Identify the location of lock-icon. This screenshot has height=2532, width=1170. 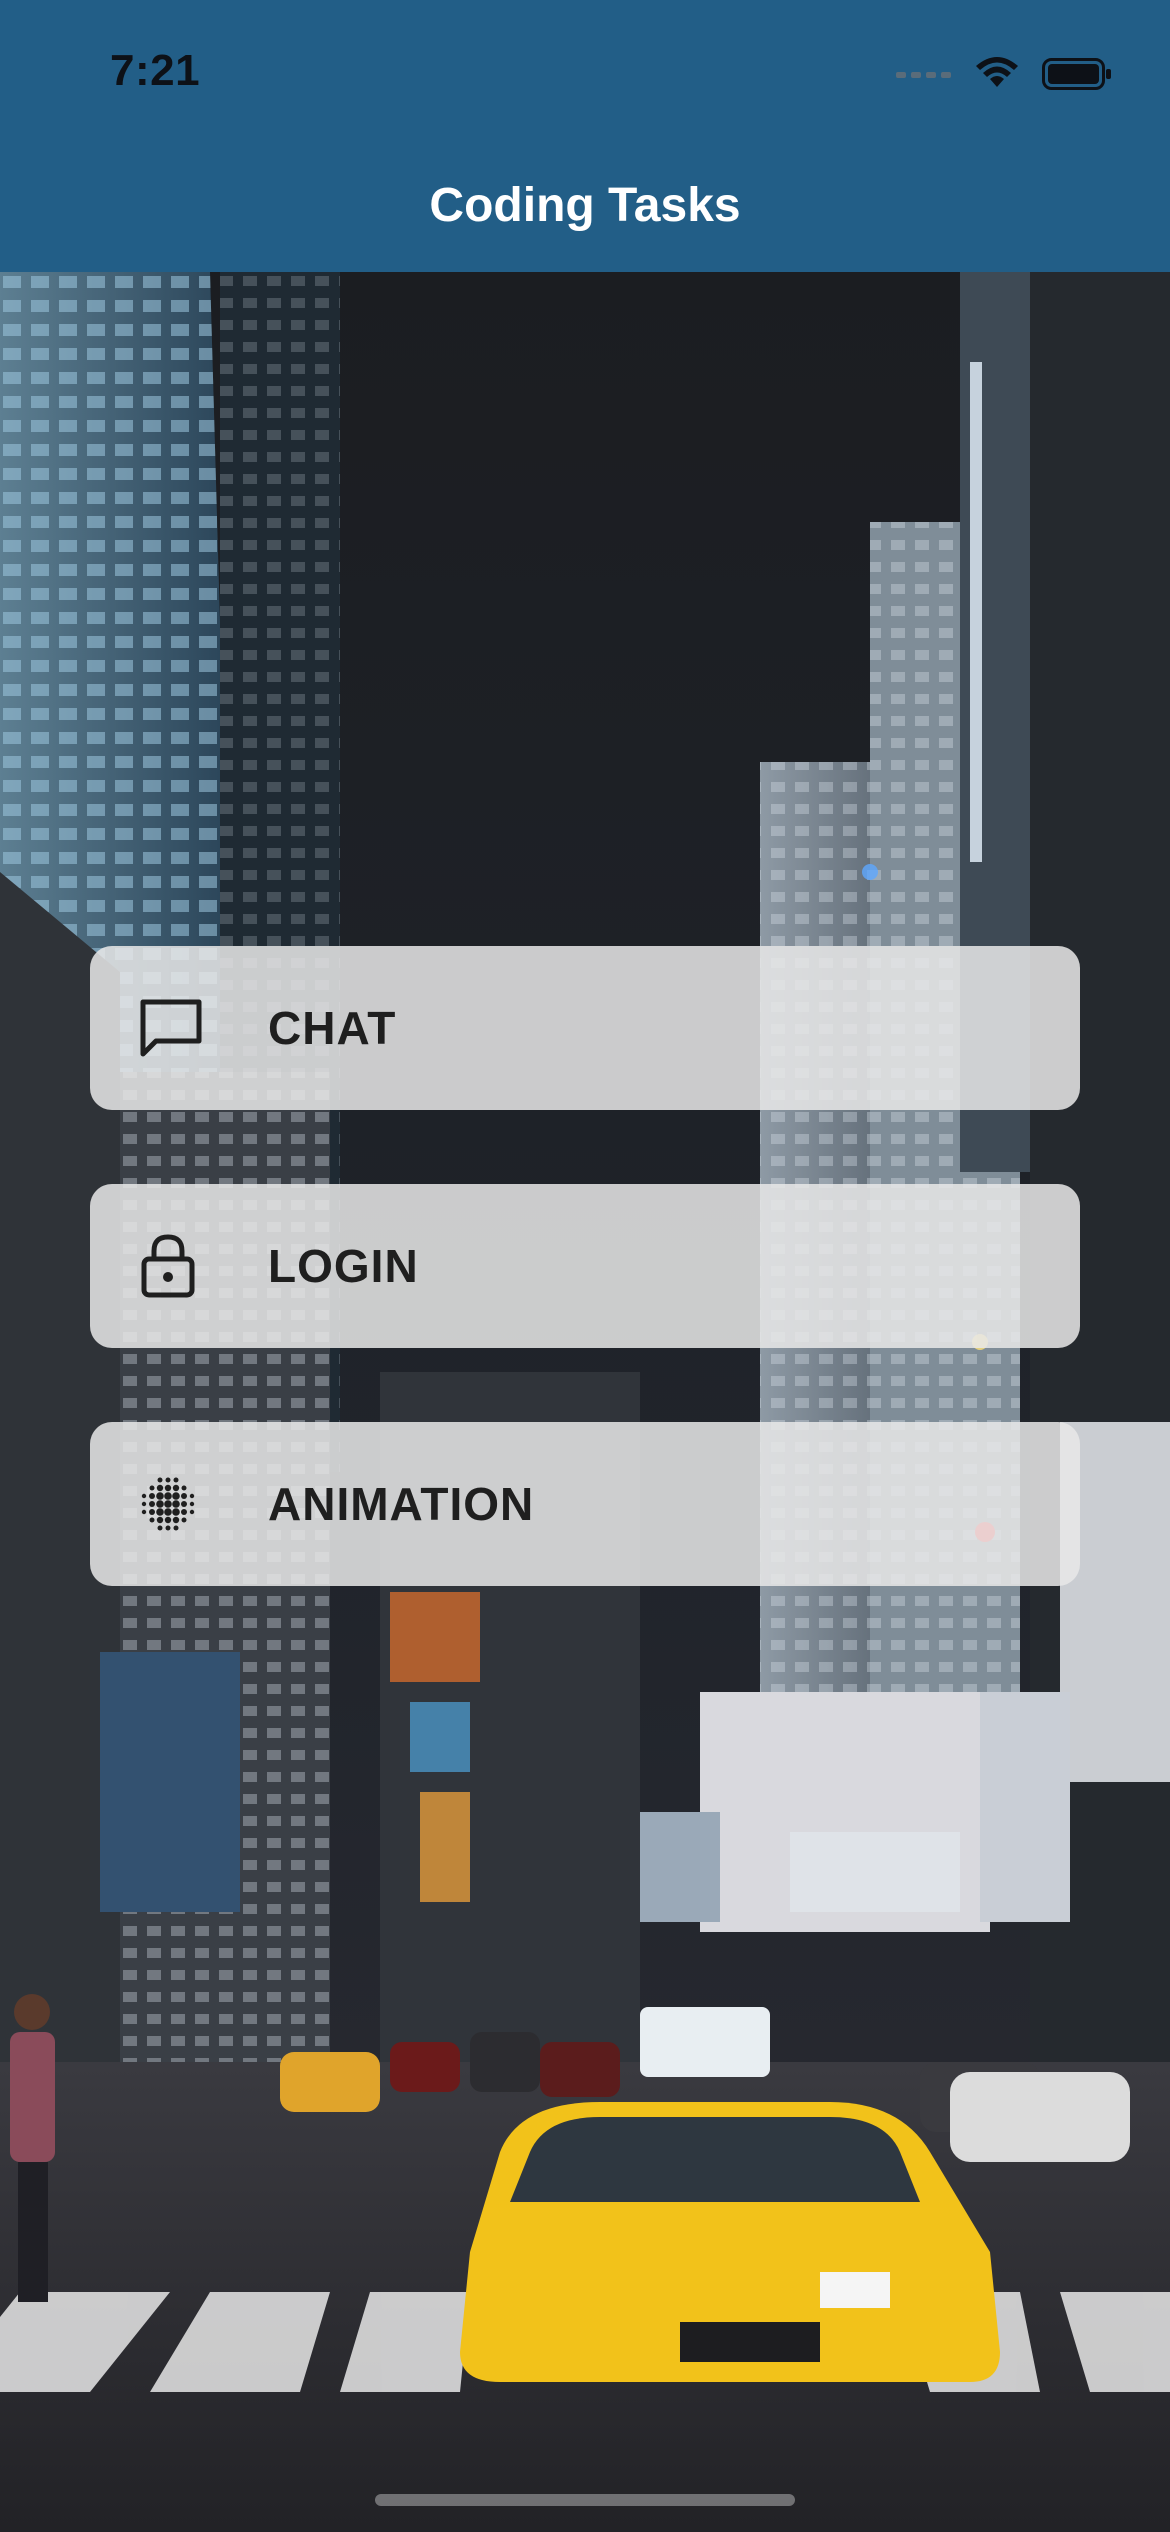
(193, 1266).